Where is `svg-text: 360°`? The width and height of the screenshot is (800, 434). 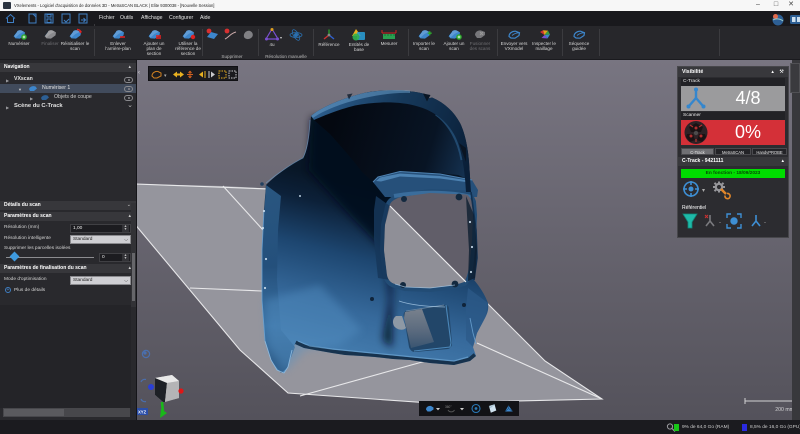 svg-text: 360° is located at coordinates (448, 407).